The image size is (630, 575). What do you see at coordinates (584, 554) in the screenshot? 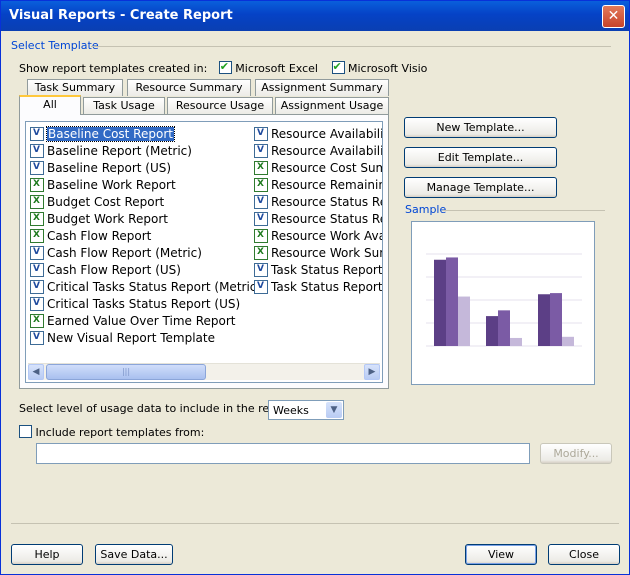
I see `close-button: Close` at bounding box center [584, 554].